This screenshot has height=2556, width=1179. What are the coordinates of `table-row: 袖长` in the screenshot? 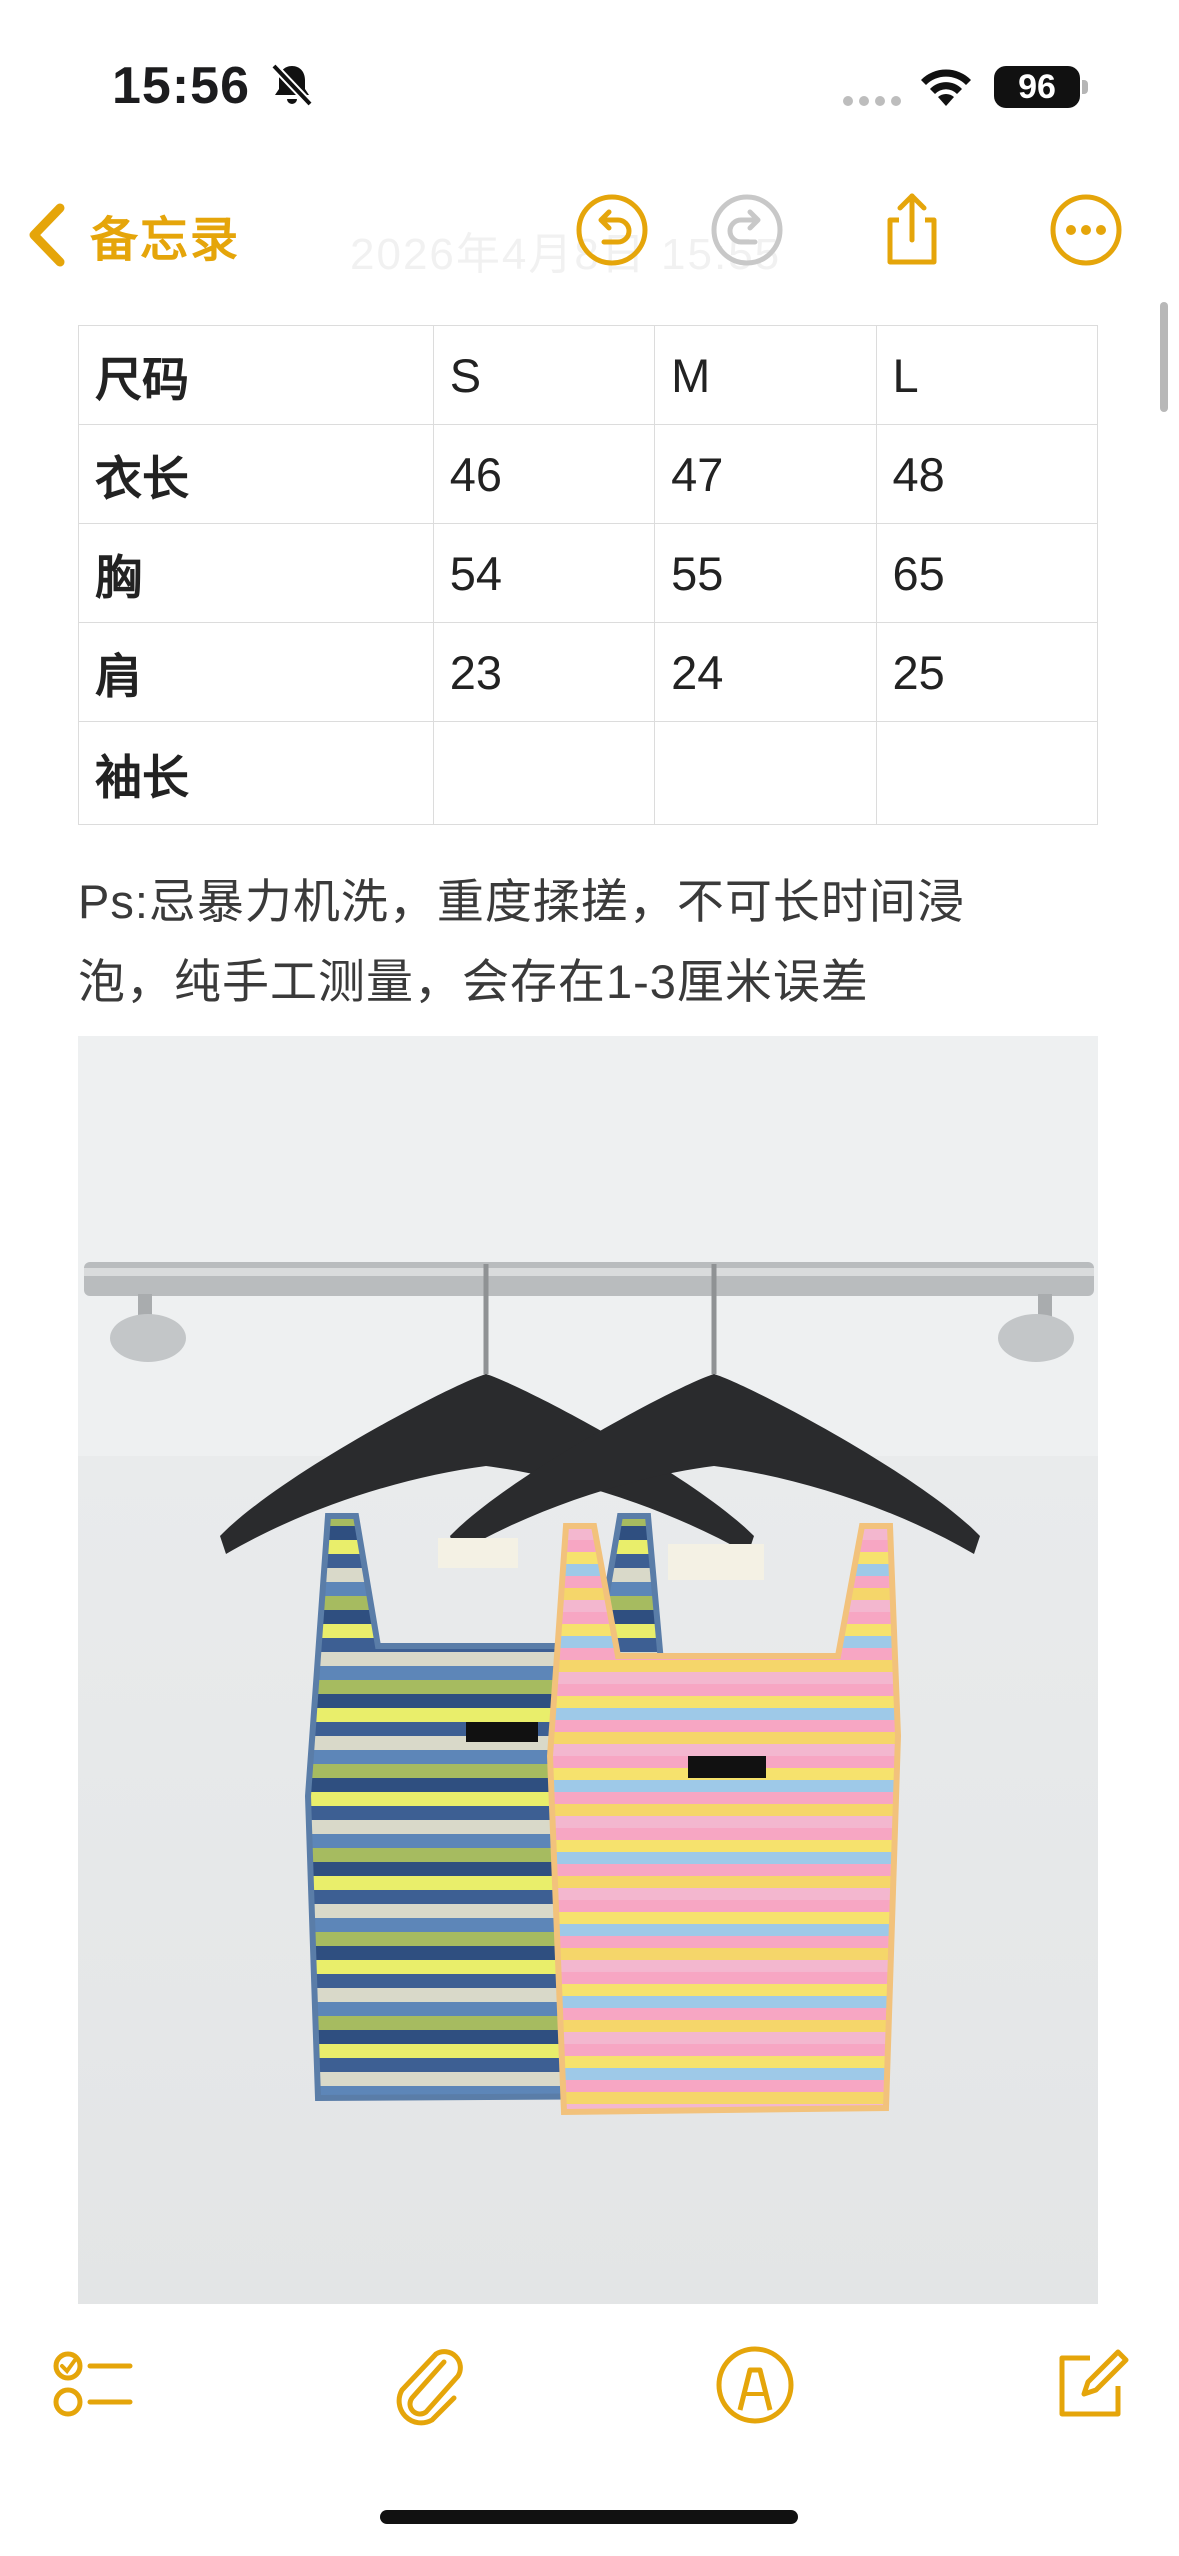 It's located at (588, 773).